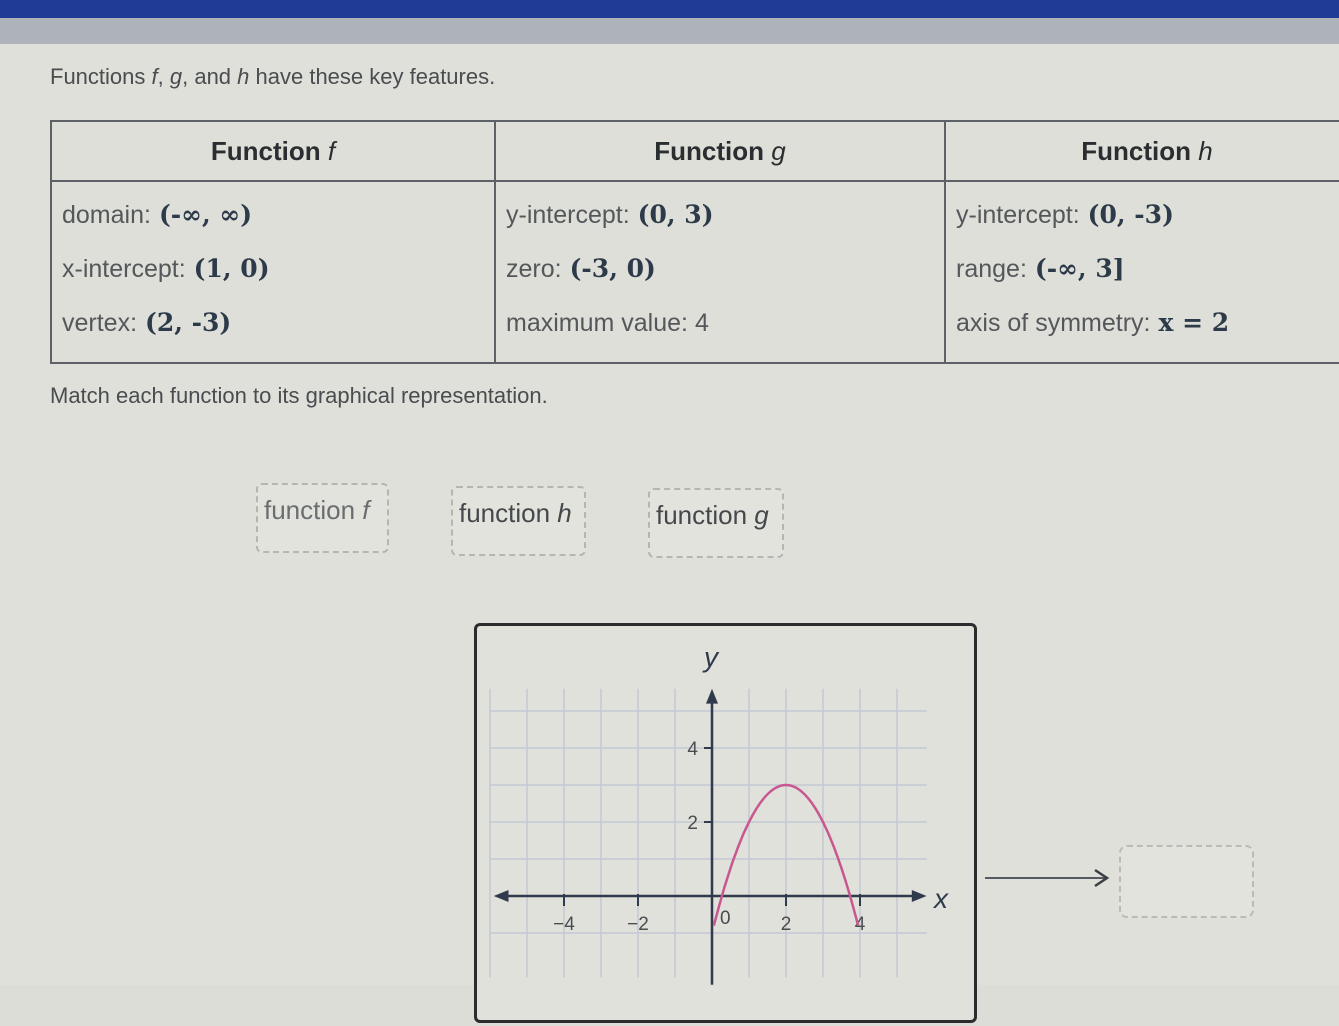  I want to click on tile-var: f, so click(366, 510).